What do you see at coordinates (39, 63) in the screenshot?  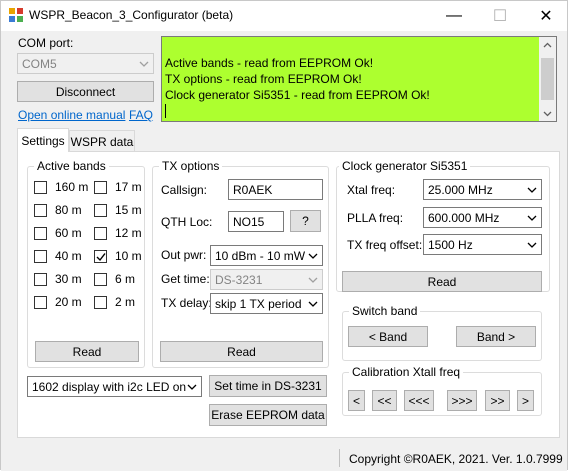 I see `com-port-value: COM5` at bounding box center [39, 63].